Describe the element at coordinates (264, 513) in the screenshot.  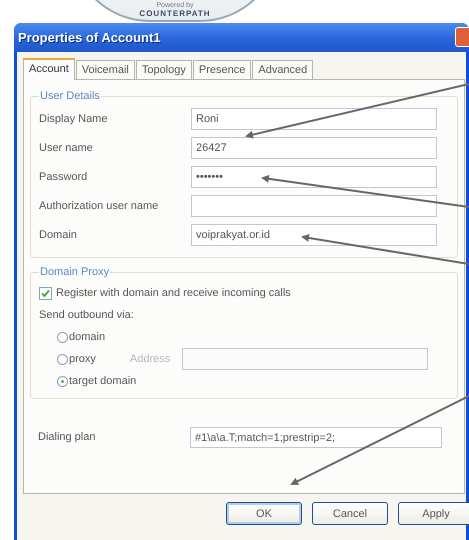
I see `dialog-button: OK` at that location.